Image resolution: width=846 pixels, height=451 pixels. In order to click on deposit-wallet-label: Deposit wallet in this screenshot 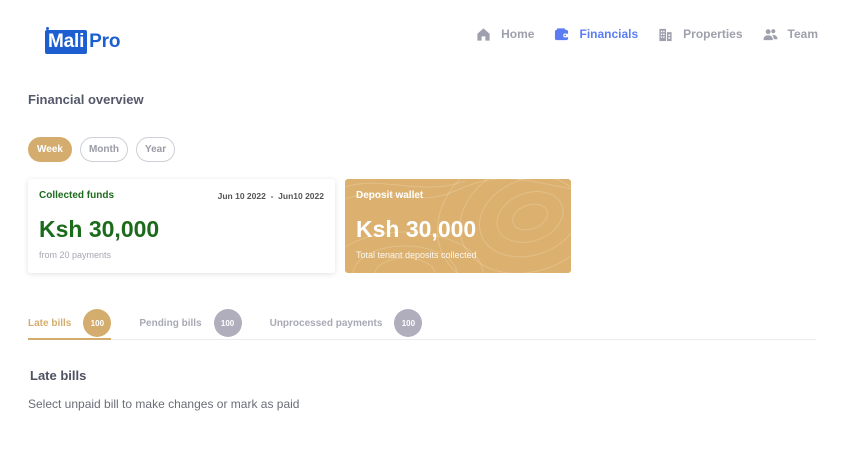, I will do `click(390, 195)`.